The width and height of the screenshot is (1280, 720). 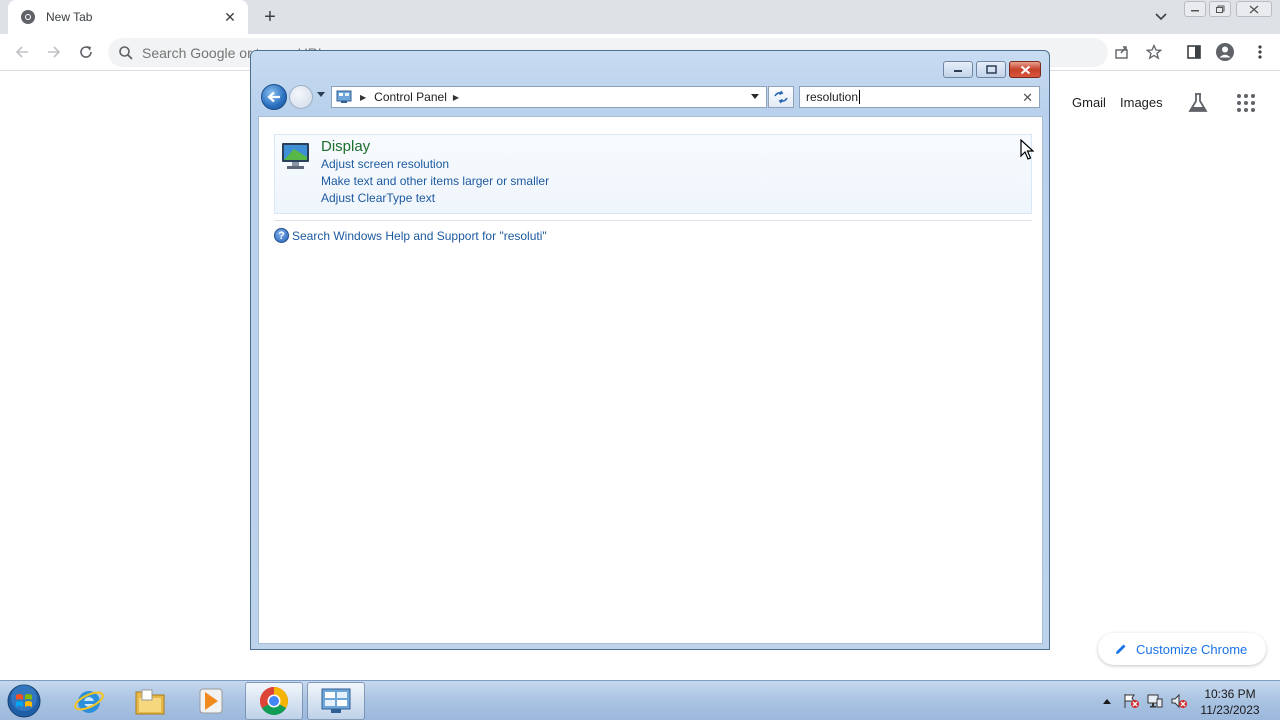 I want to click on back-button, so click(x=22, y=52).